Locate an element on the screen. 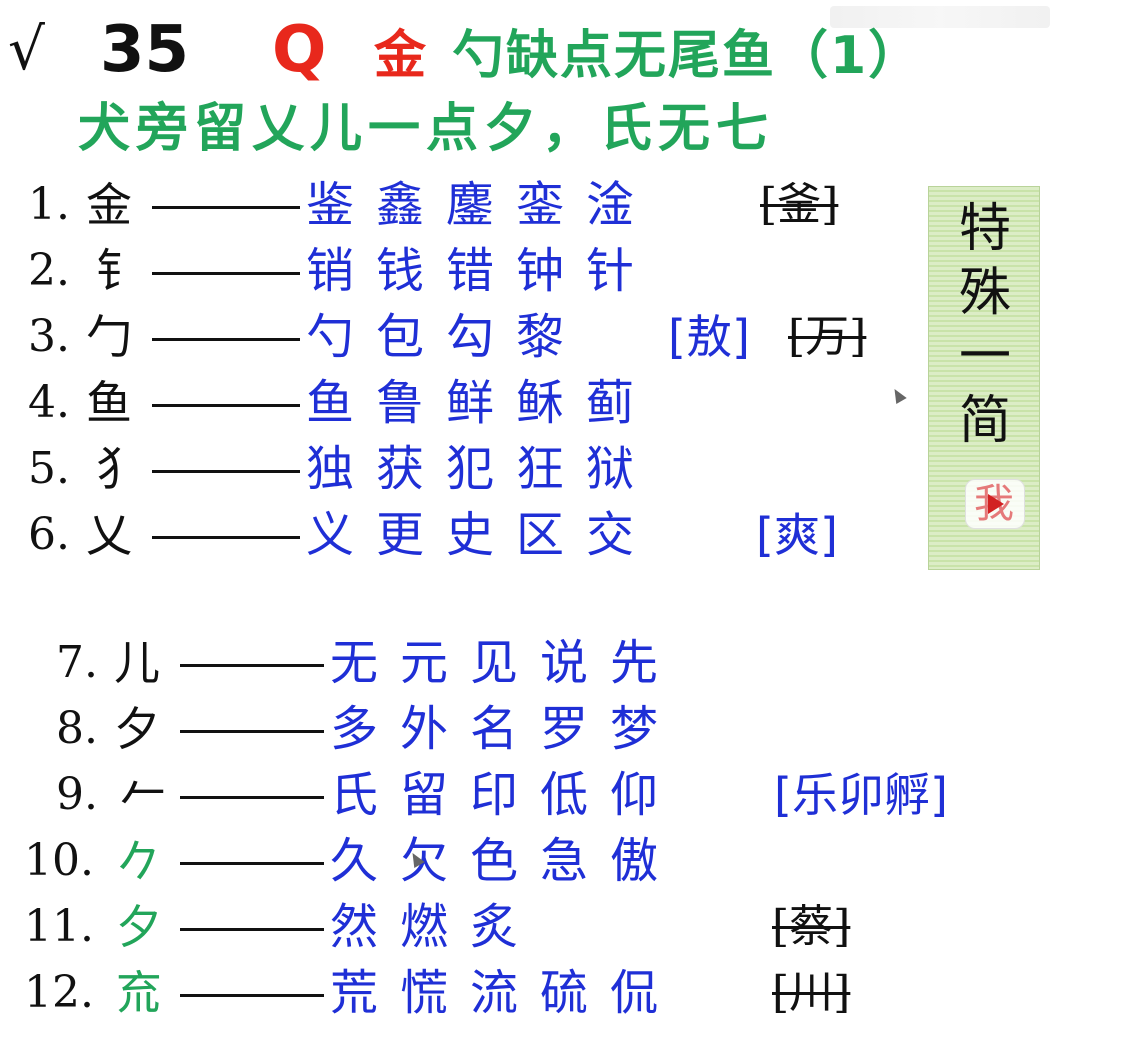 The image size is (1124, 1064). list-item: 8. 夕 多外名罗梦 is located at coordinates (460, 729).